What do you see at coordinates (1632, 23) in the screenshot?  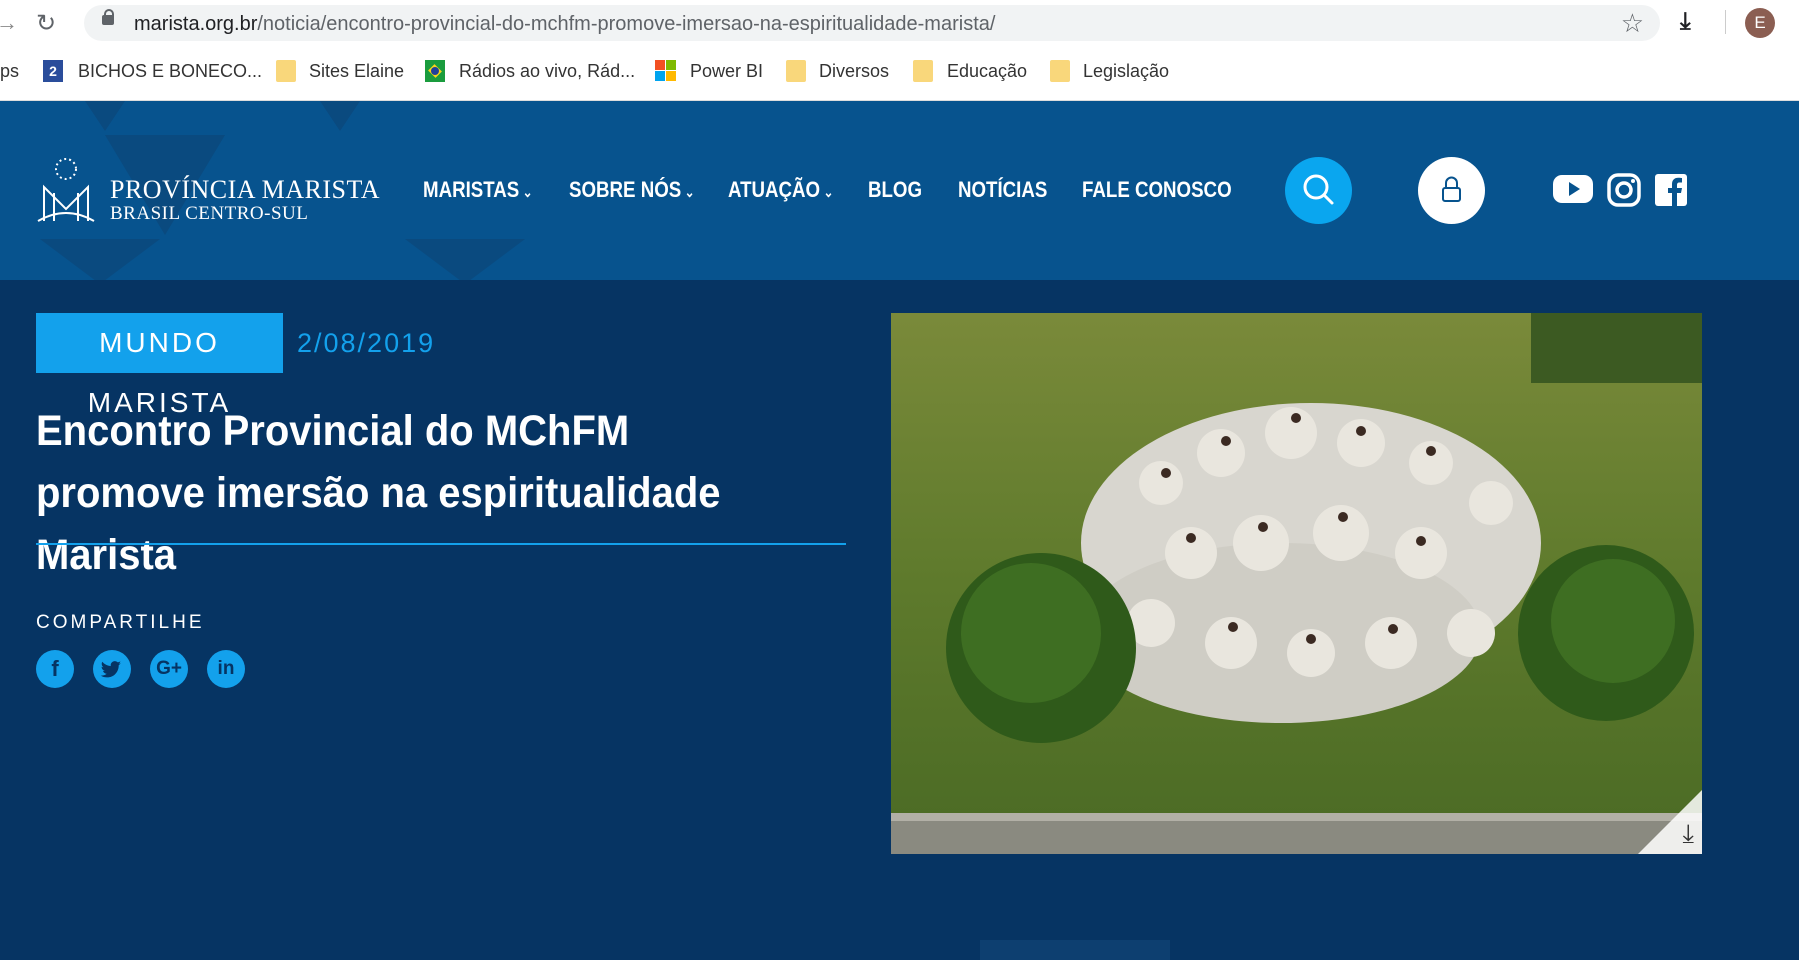 I see `bookmark-star-icon: ☆` at bounding box center [1632, 23].